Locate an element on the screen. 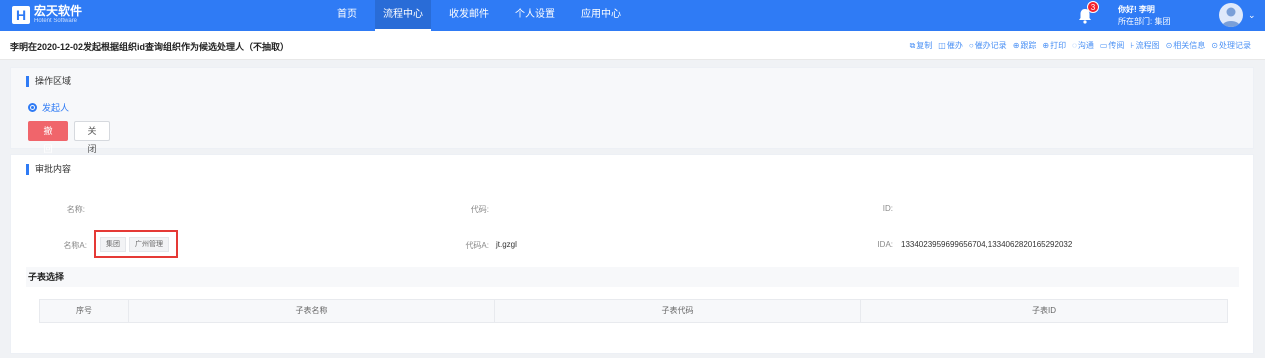 The height and width of the screenshot is (358, 1265). urge-record-label: 催办记录 is located at coordinates (990, 45).